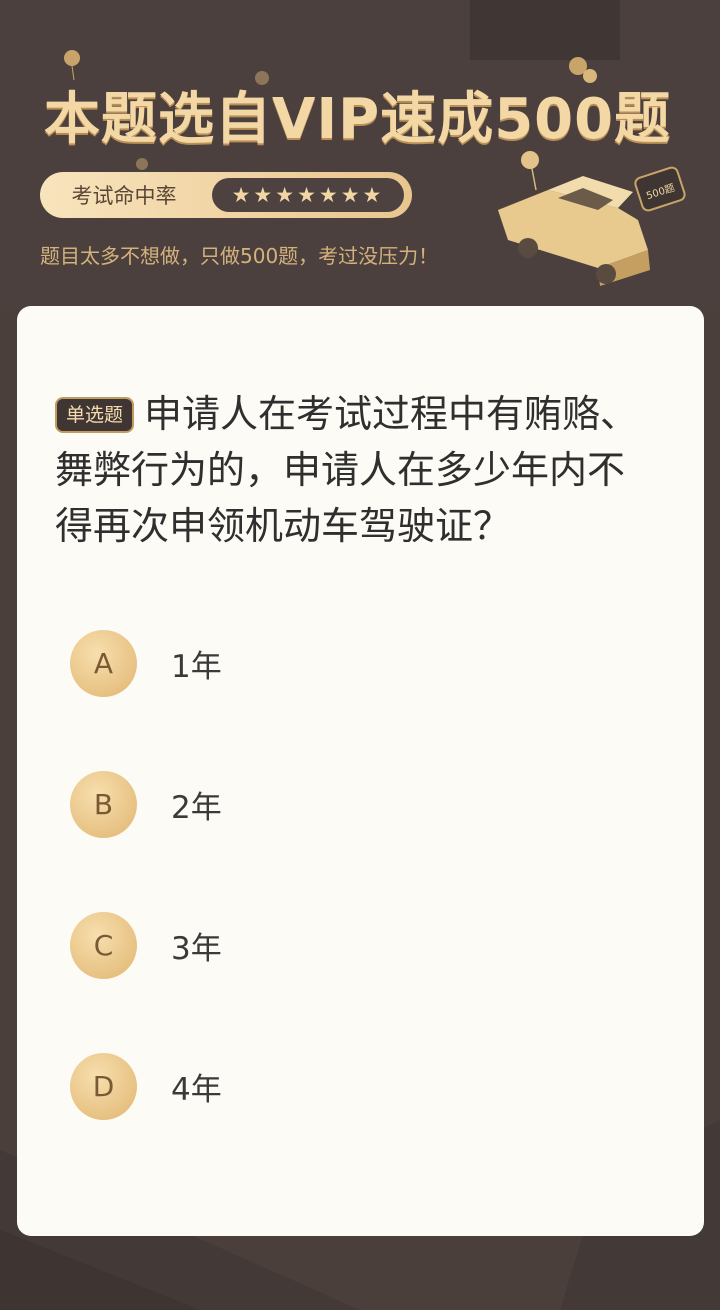 This screenshot has height=1310, width=720. I want to click on option-c: C 3年, so click(360, 945).